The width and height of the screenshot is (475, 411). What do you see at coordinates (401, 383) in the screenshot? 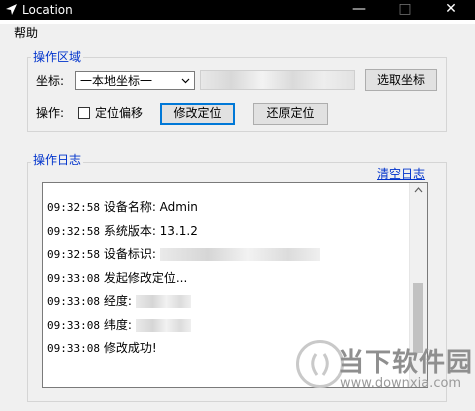
I see `watermark-url: www.downxia.com` at bounding box center [401, 383].